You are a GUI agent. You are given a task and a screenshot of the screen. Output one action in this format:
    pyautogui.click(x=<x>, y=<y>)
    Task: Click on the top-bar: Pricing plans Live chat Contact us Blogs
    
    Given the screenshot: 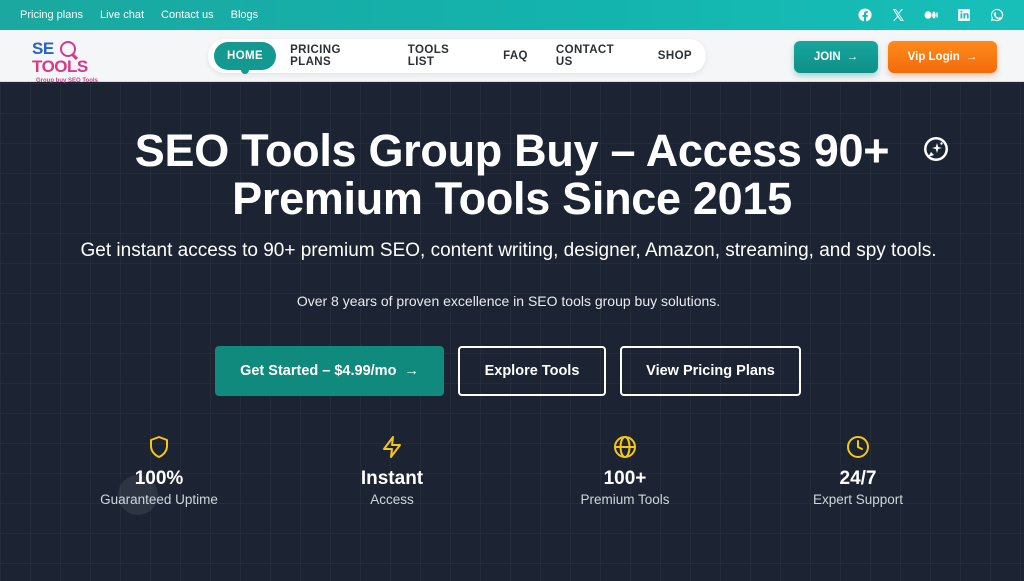 What is the action you would take?
    pyautogui.click(x=512, y=15)
    